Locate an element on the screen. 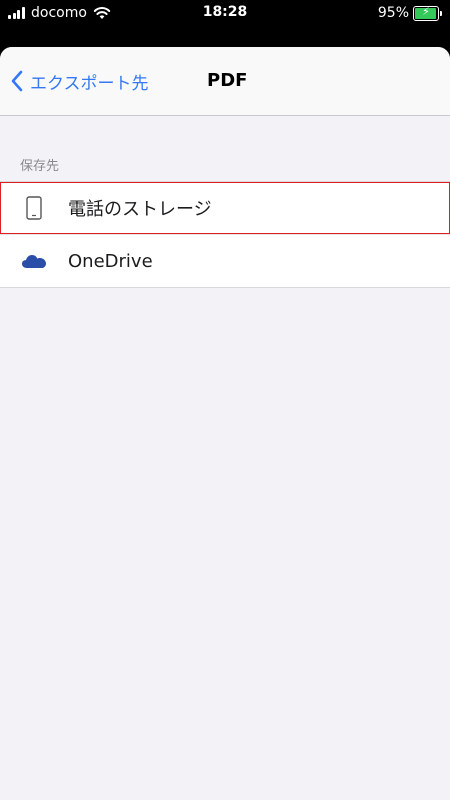  status-right: 95% ⚡ is located at coordinates (410, 13).